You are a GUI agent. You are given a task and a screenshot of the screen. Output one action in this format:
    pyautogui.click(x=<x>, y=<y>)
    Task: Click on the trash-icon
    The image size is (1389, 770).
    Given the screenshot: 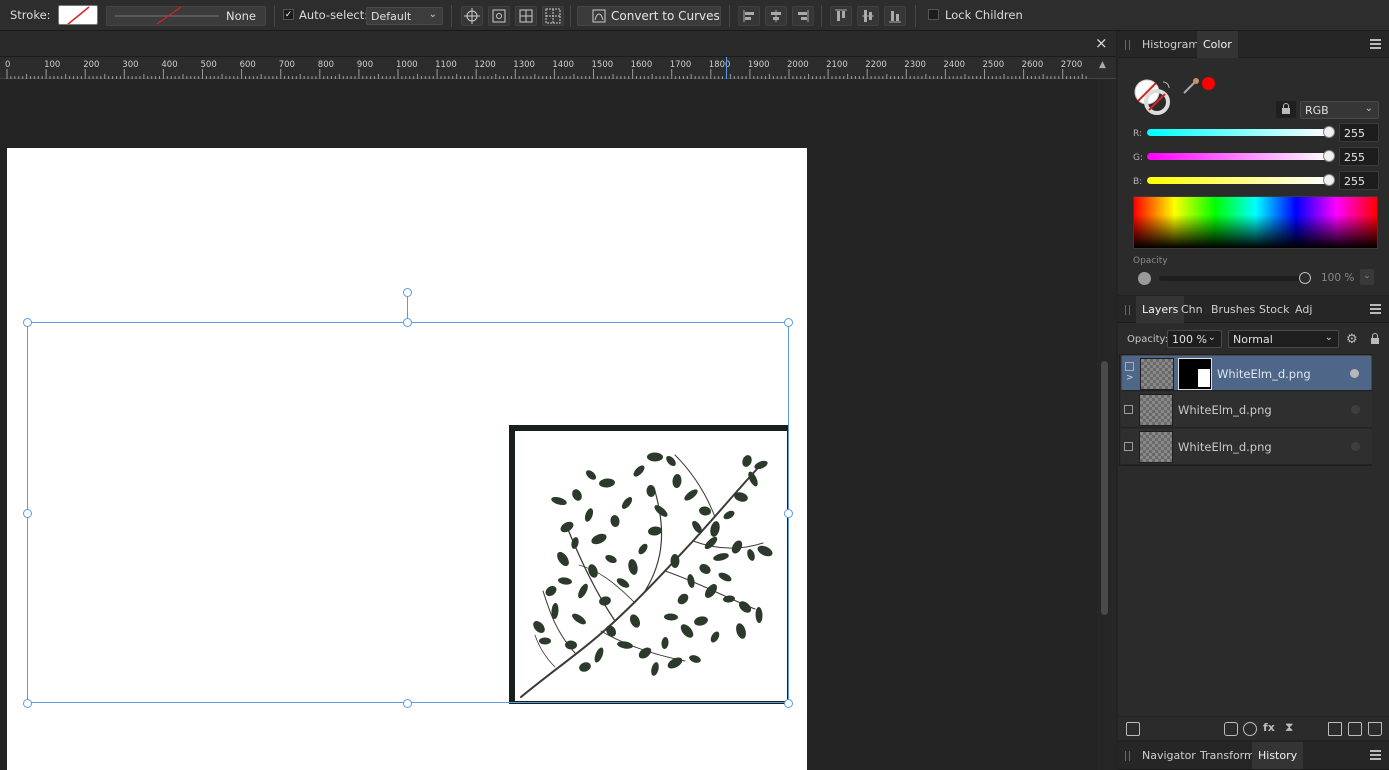 What is the action you would take?
    pyautogui.click(x=1375, y=729)
    